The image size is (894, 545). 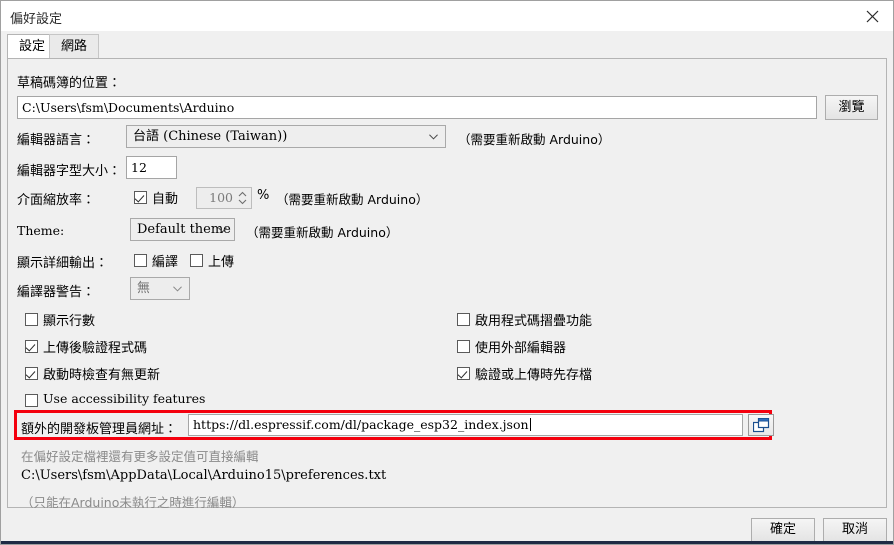 What do you see at coordinates (783, 530) in the screenshot?
I see `ok-button: 確定` at bounding box center [783, 530].